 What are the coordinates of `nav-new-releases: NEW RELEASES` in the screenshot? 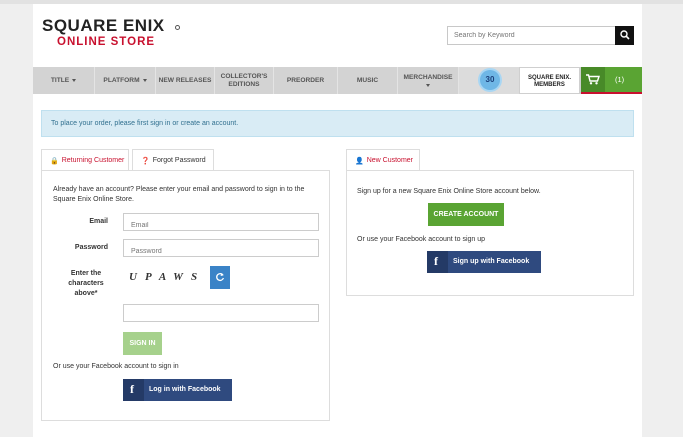 It's located at (185, 80).